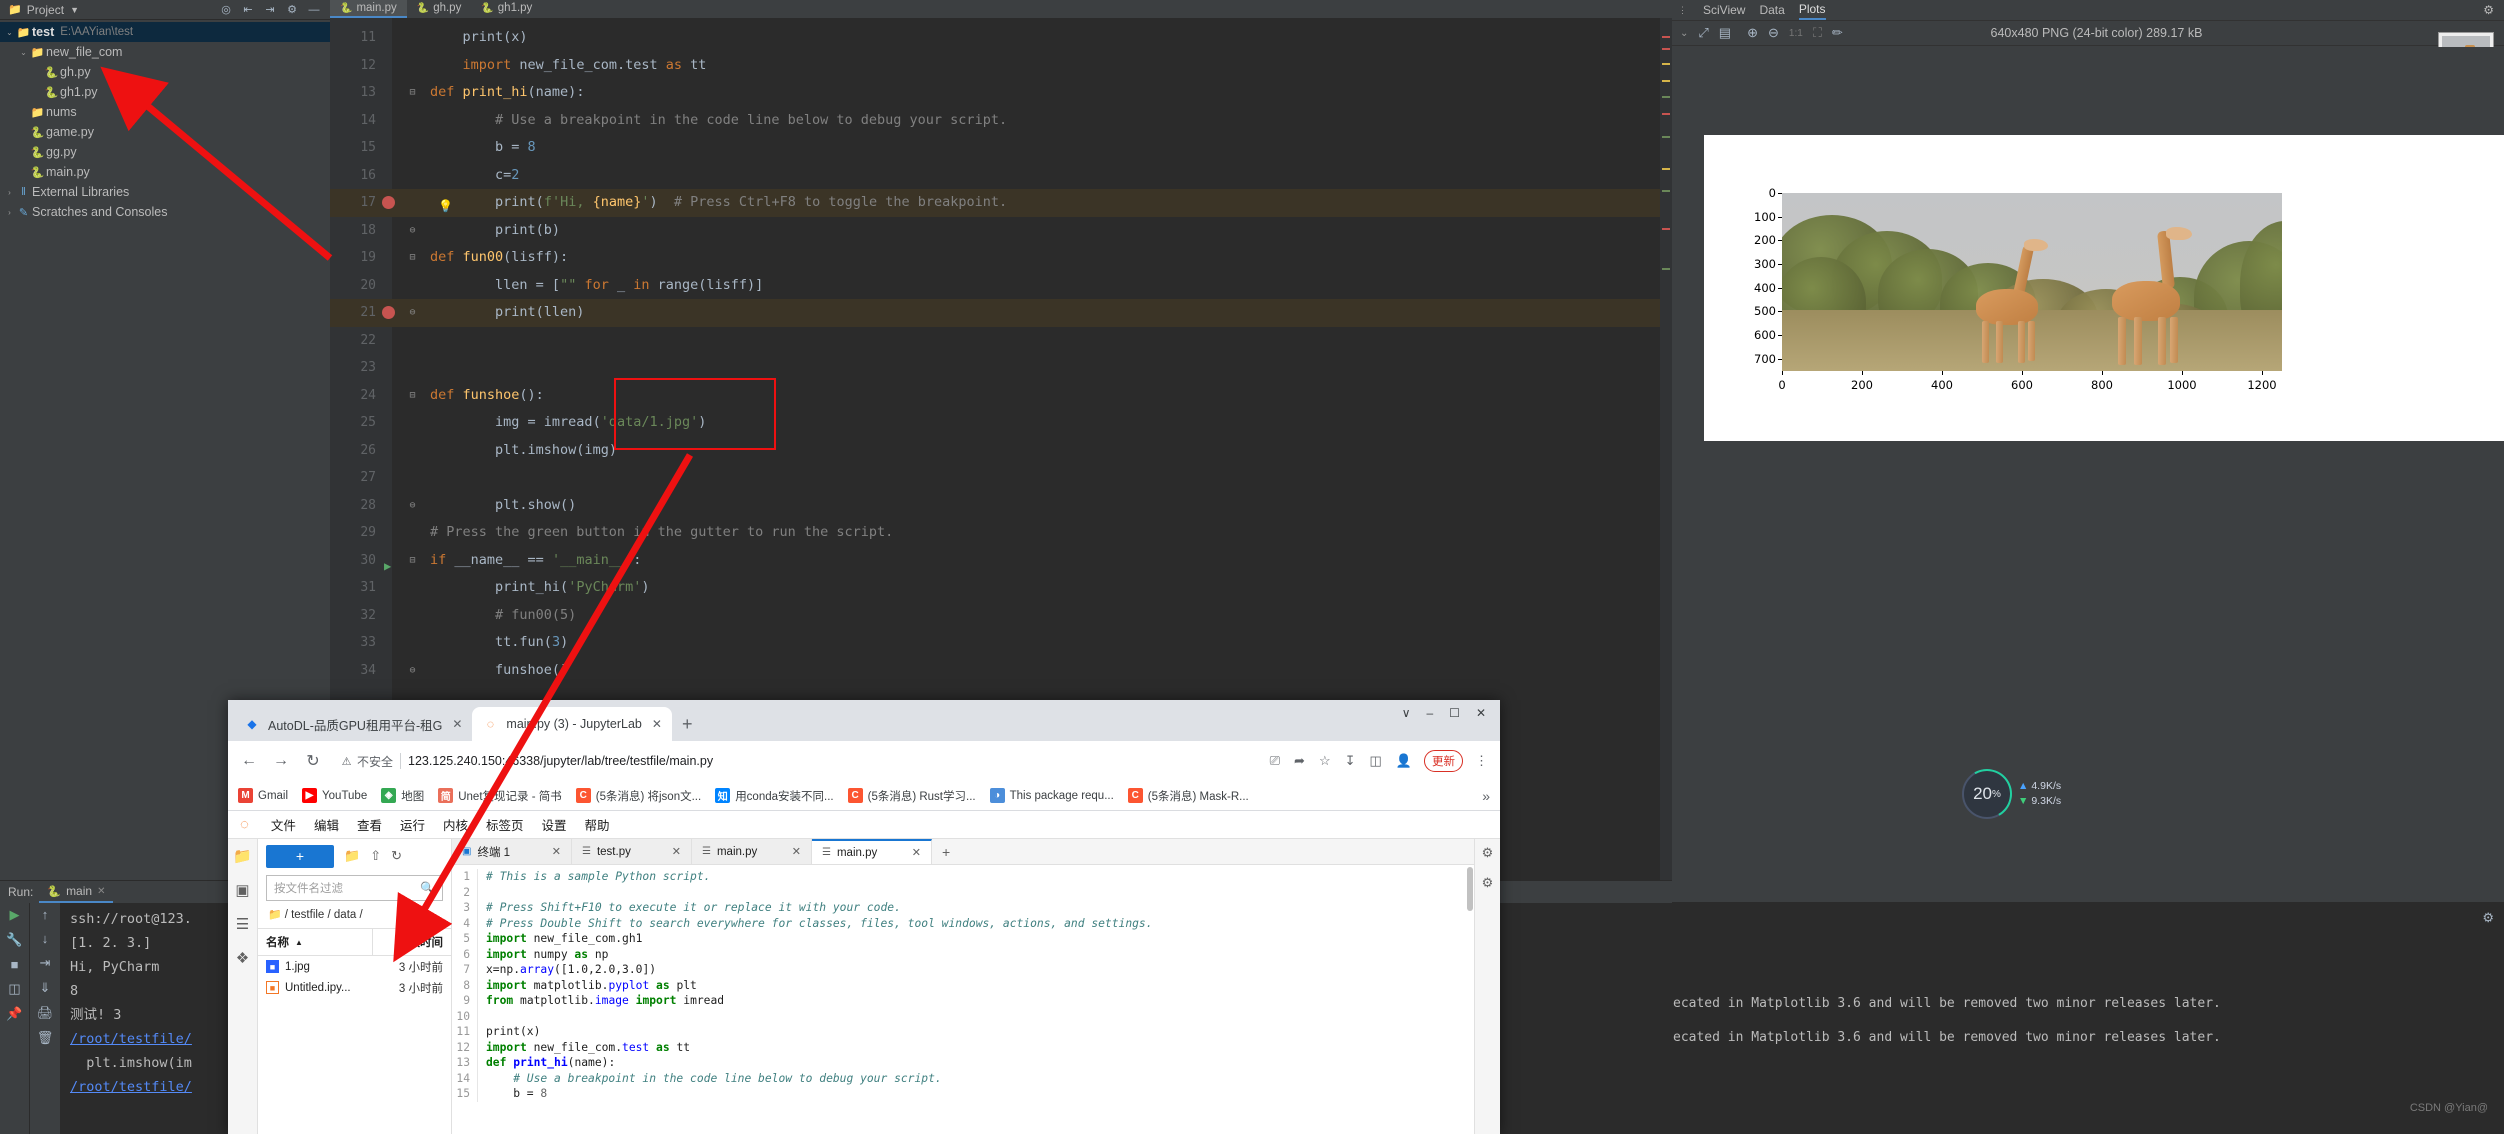 The width and height of the screenshot is (2504, 1134). Describe the element at coordinates (1001, 66) in the screenshot. I see `code-line: 12 import new_file_com.test as tt` at that location.